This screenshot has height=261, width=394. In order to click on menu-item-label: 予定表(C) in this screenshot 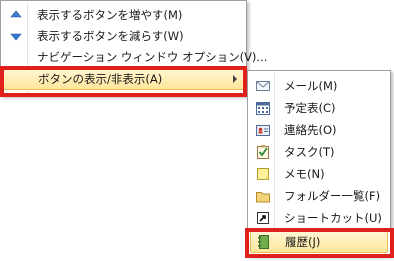, I will do `click(310, 108)`.